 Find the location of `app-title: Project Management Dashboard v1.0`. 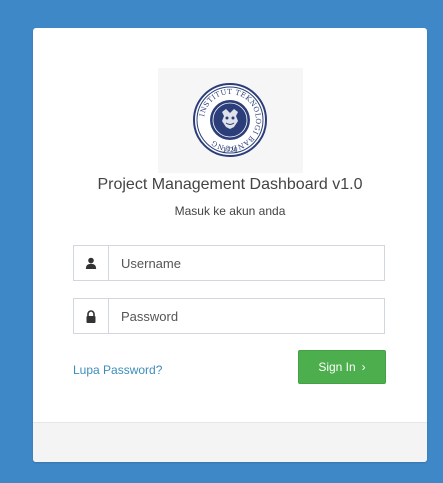

app-title: Project Management Dashboard v1.0 is located at coordinates (230, 184).